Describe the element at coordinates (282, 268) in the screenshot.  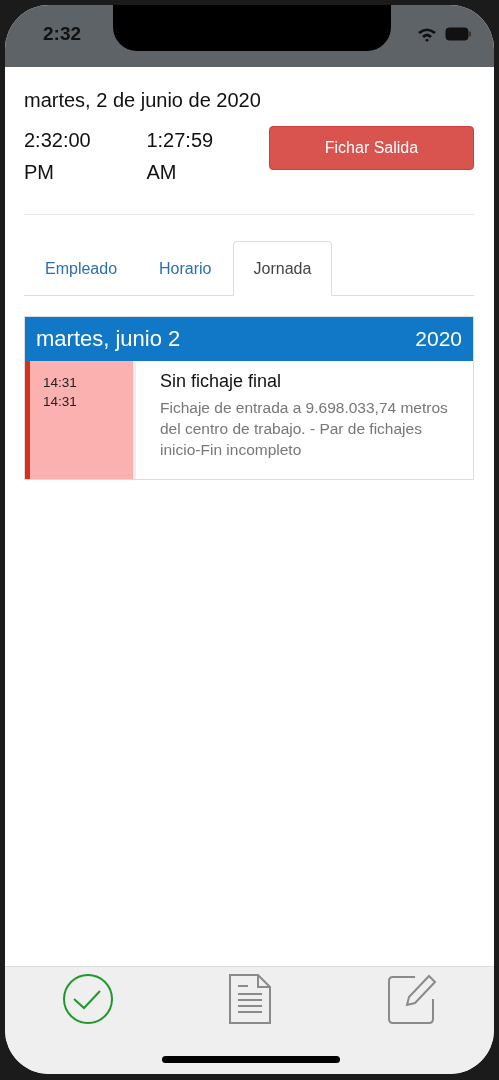
I see `tab: Jornada` at that location.